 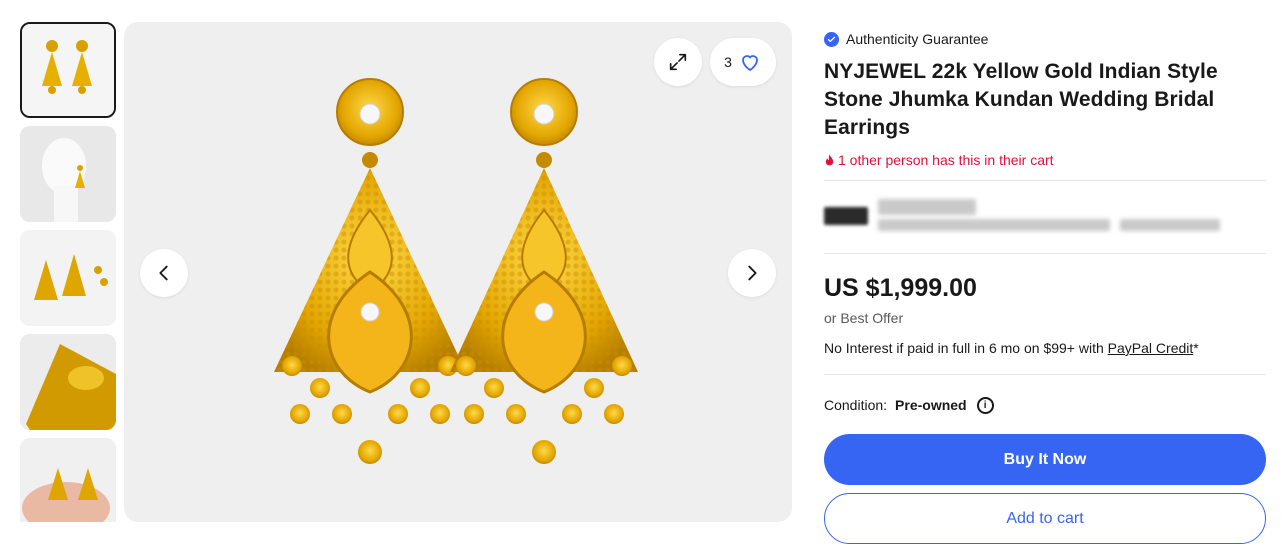 I want to click on next-image-button, so click(x=752, y=273).